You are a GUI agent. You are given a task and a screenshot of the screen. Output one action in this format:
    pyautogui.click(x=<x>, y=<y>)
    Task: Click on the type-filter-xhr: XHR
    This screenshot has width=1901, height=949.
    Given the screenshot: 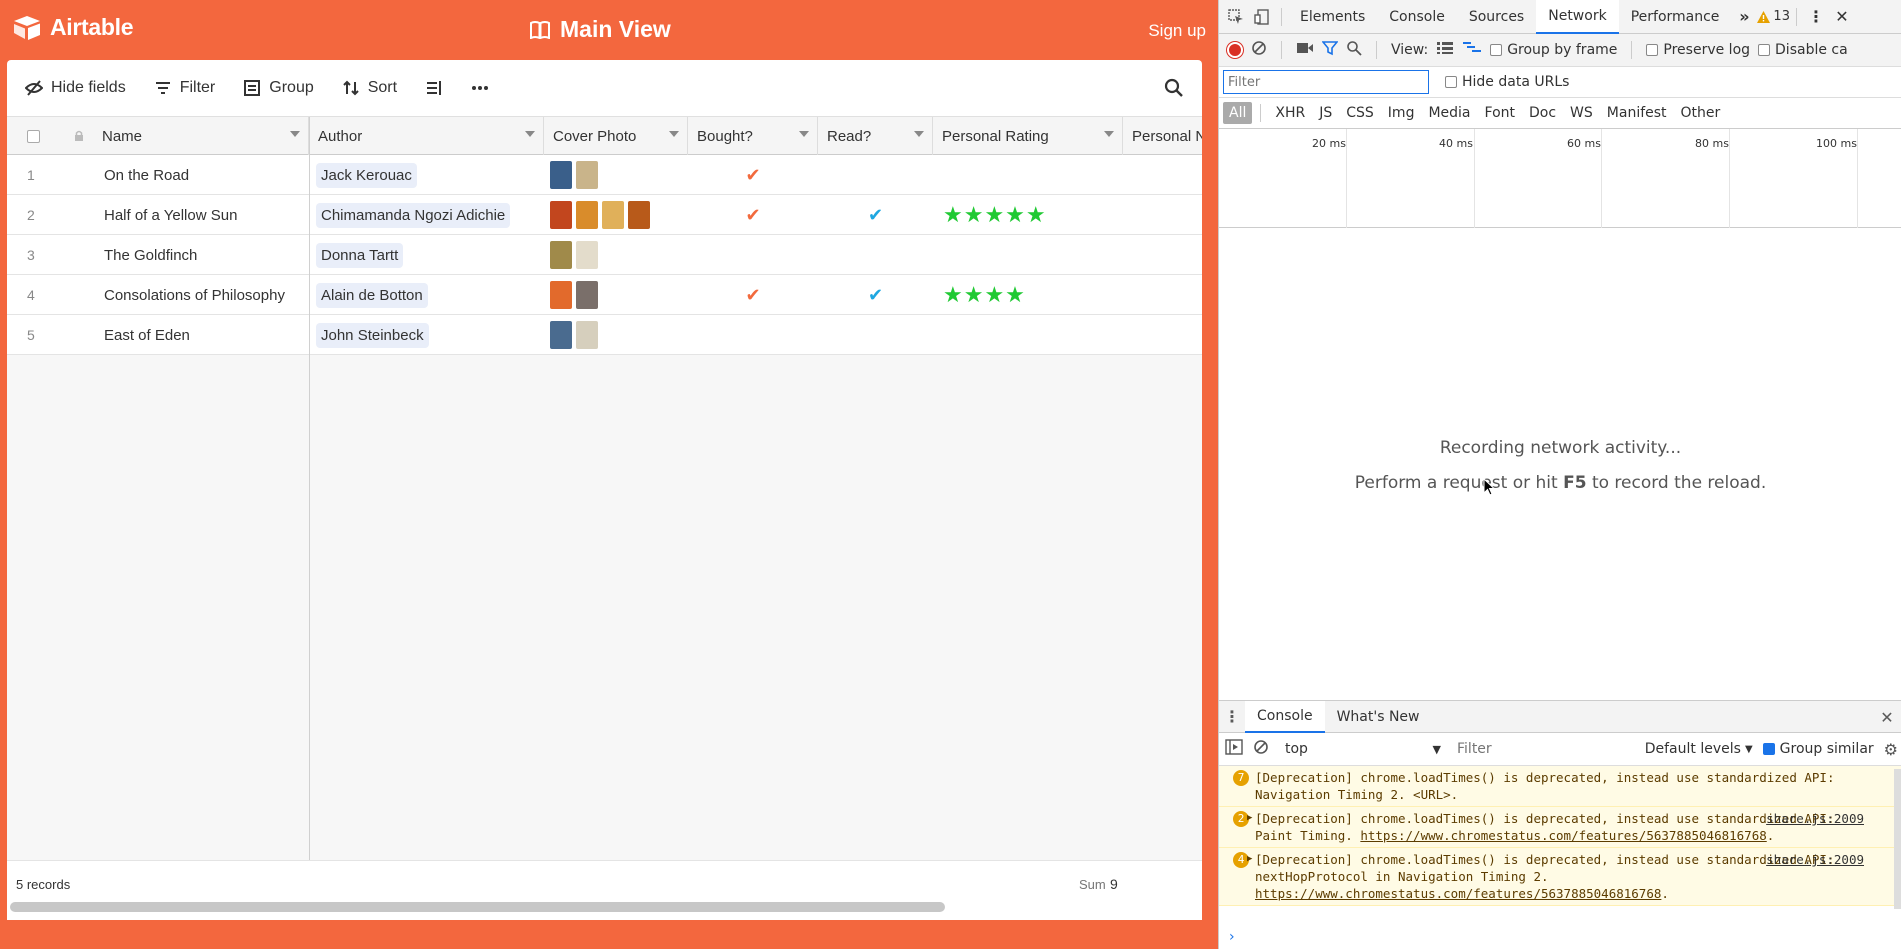 What is the action you would take?
    pyautogui.click(x=1290, y=113)
    